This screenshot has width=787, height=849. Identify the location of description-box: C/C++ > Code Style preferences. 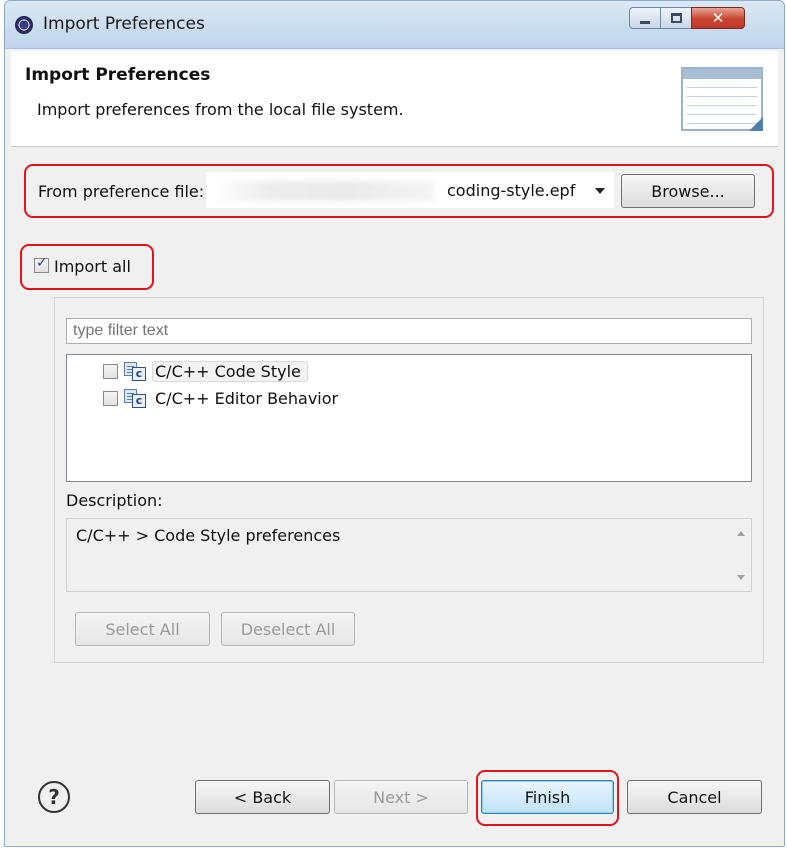
(409, 555).